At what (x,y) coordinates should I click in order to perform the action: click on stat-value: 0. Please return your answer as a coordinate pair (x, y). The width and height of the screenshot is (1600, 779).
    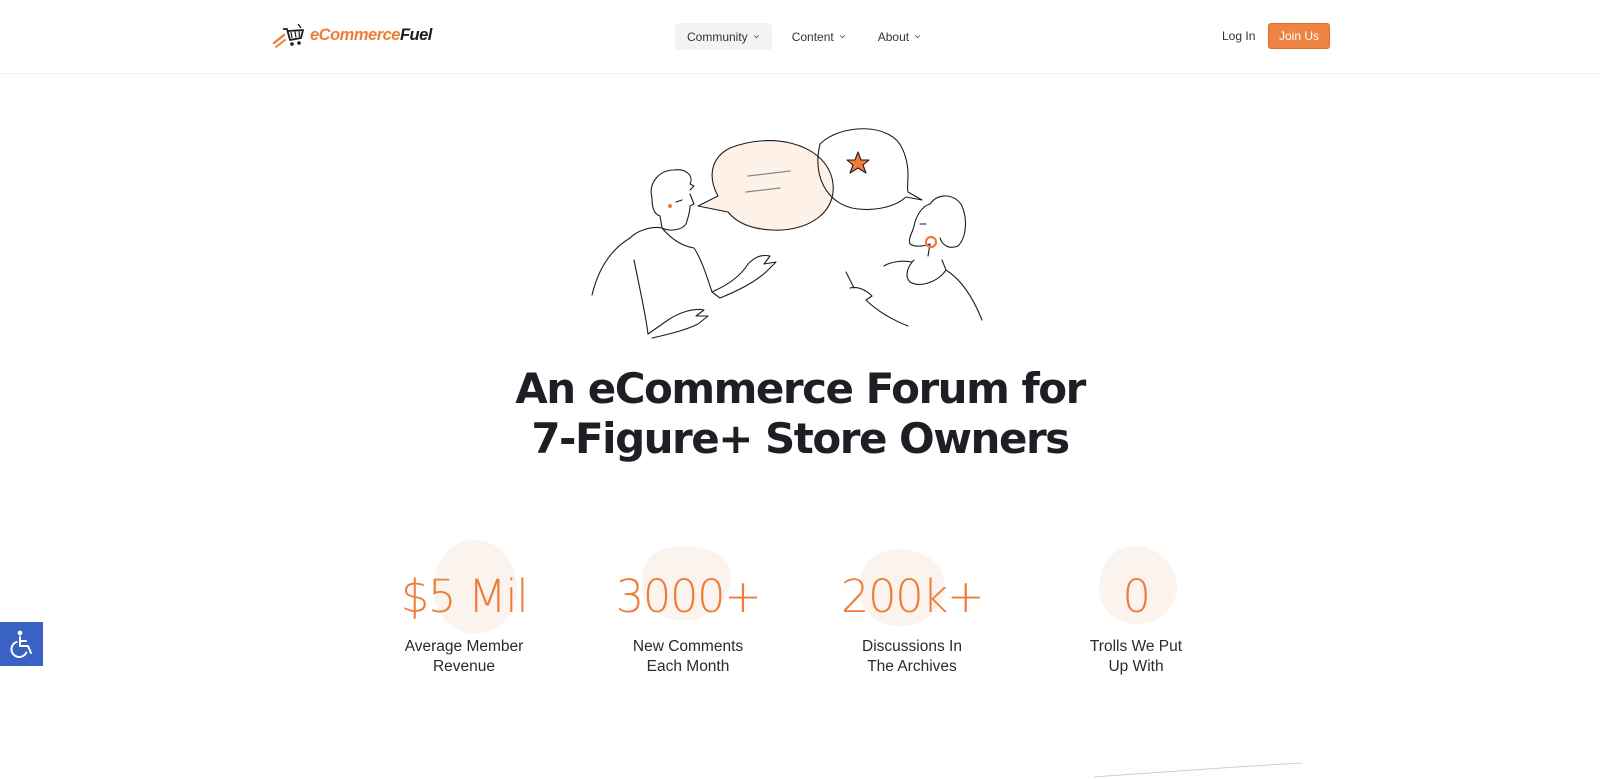
    Looking at the image, I should click on (1136, 596).